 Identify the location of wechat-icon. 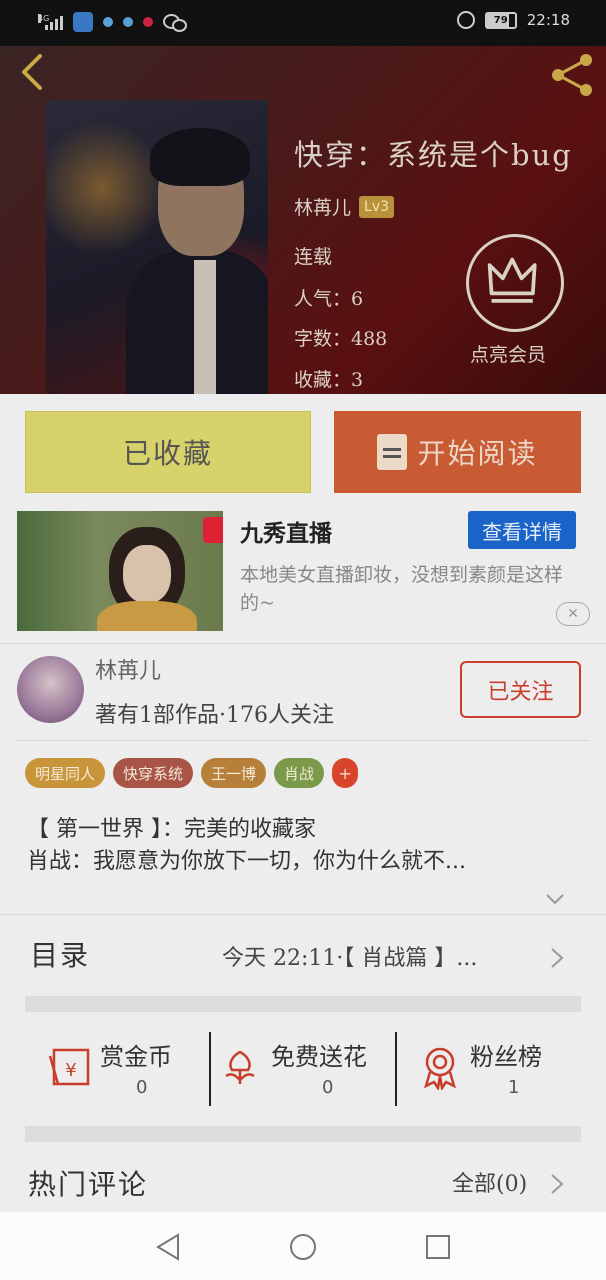
(175, 23).